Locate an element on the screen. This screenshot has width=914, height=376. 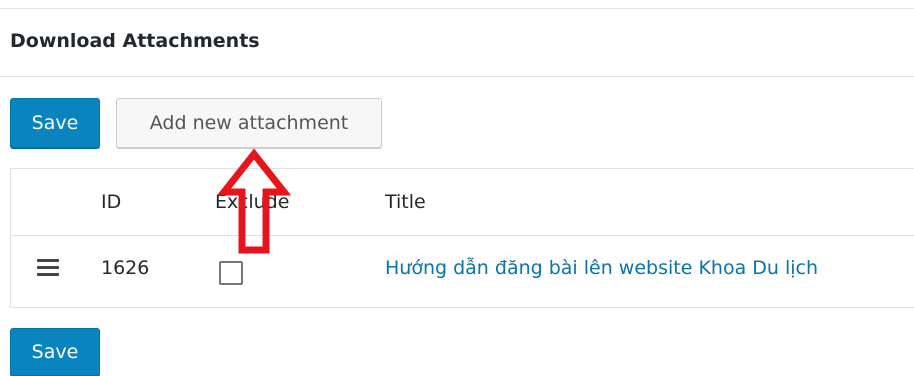
column-header-exclude: Exclude is located at coordinates (252, 202).